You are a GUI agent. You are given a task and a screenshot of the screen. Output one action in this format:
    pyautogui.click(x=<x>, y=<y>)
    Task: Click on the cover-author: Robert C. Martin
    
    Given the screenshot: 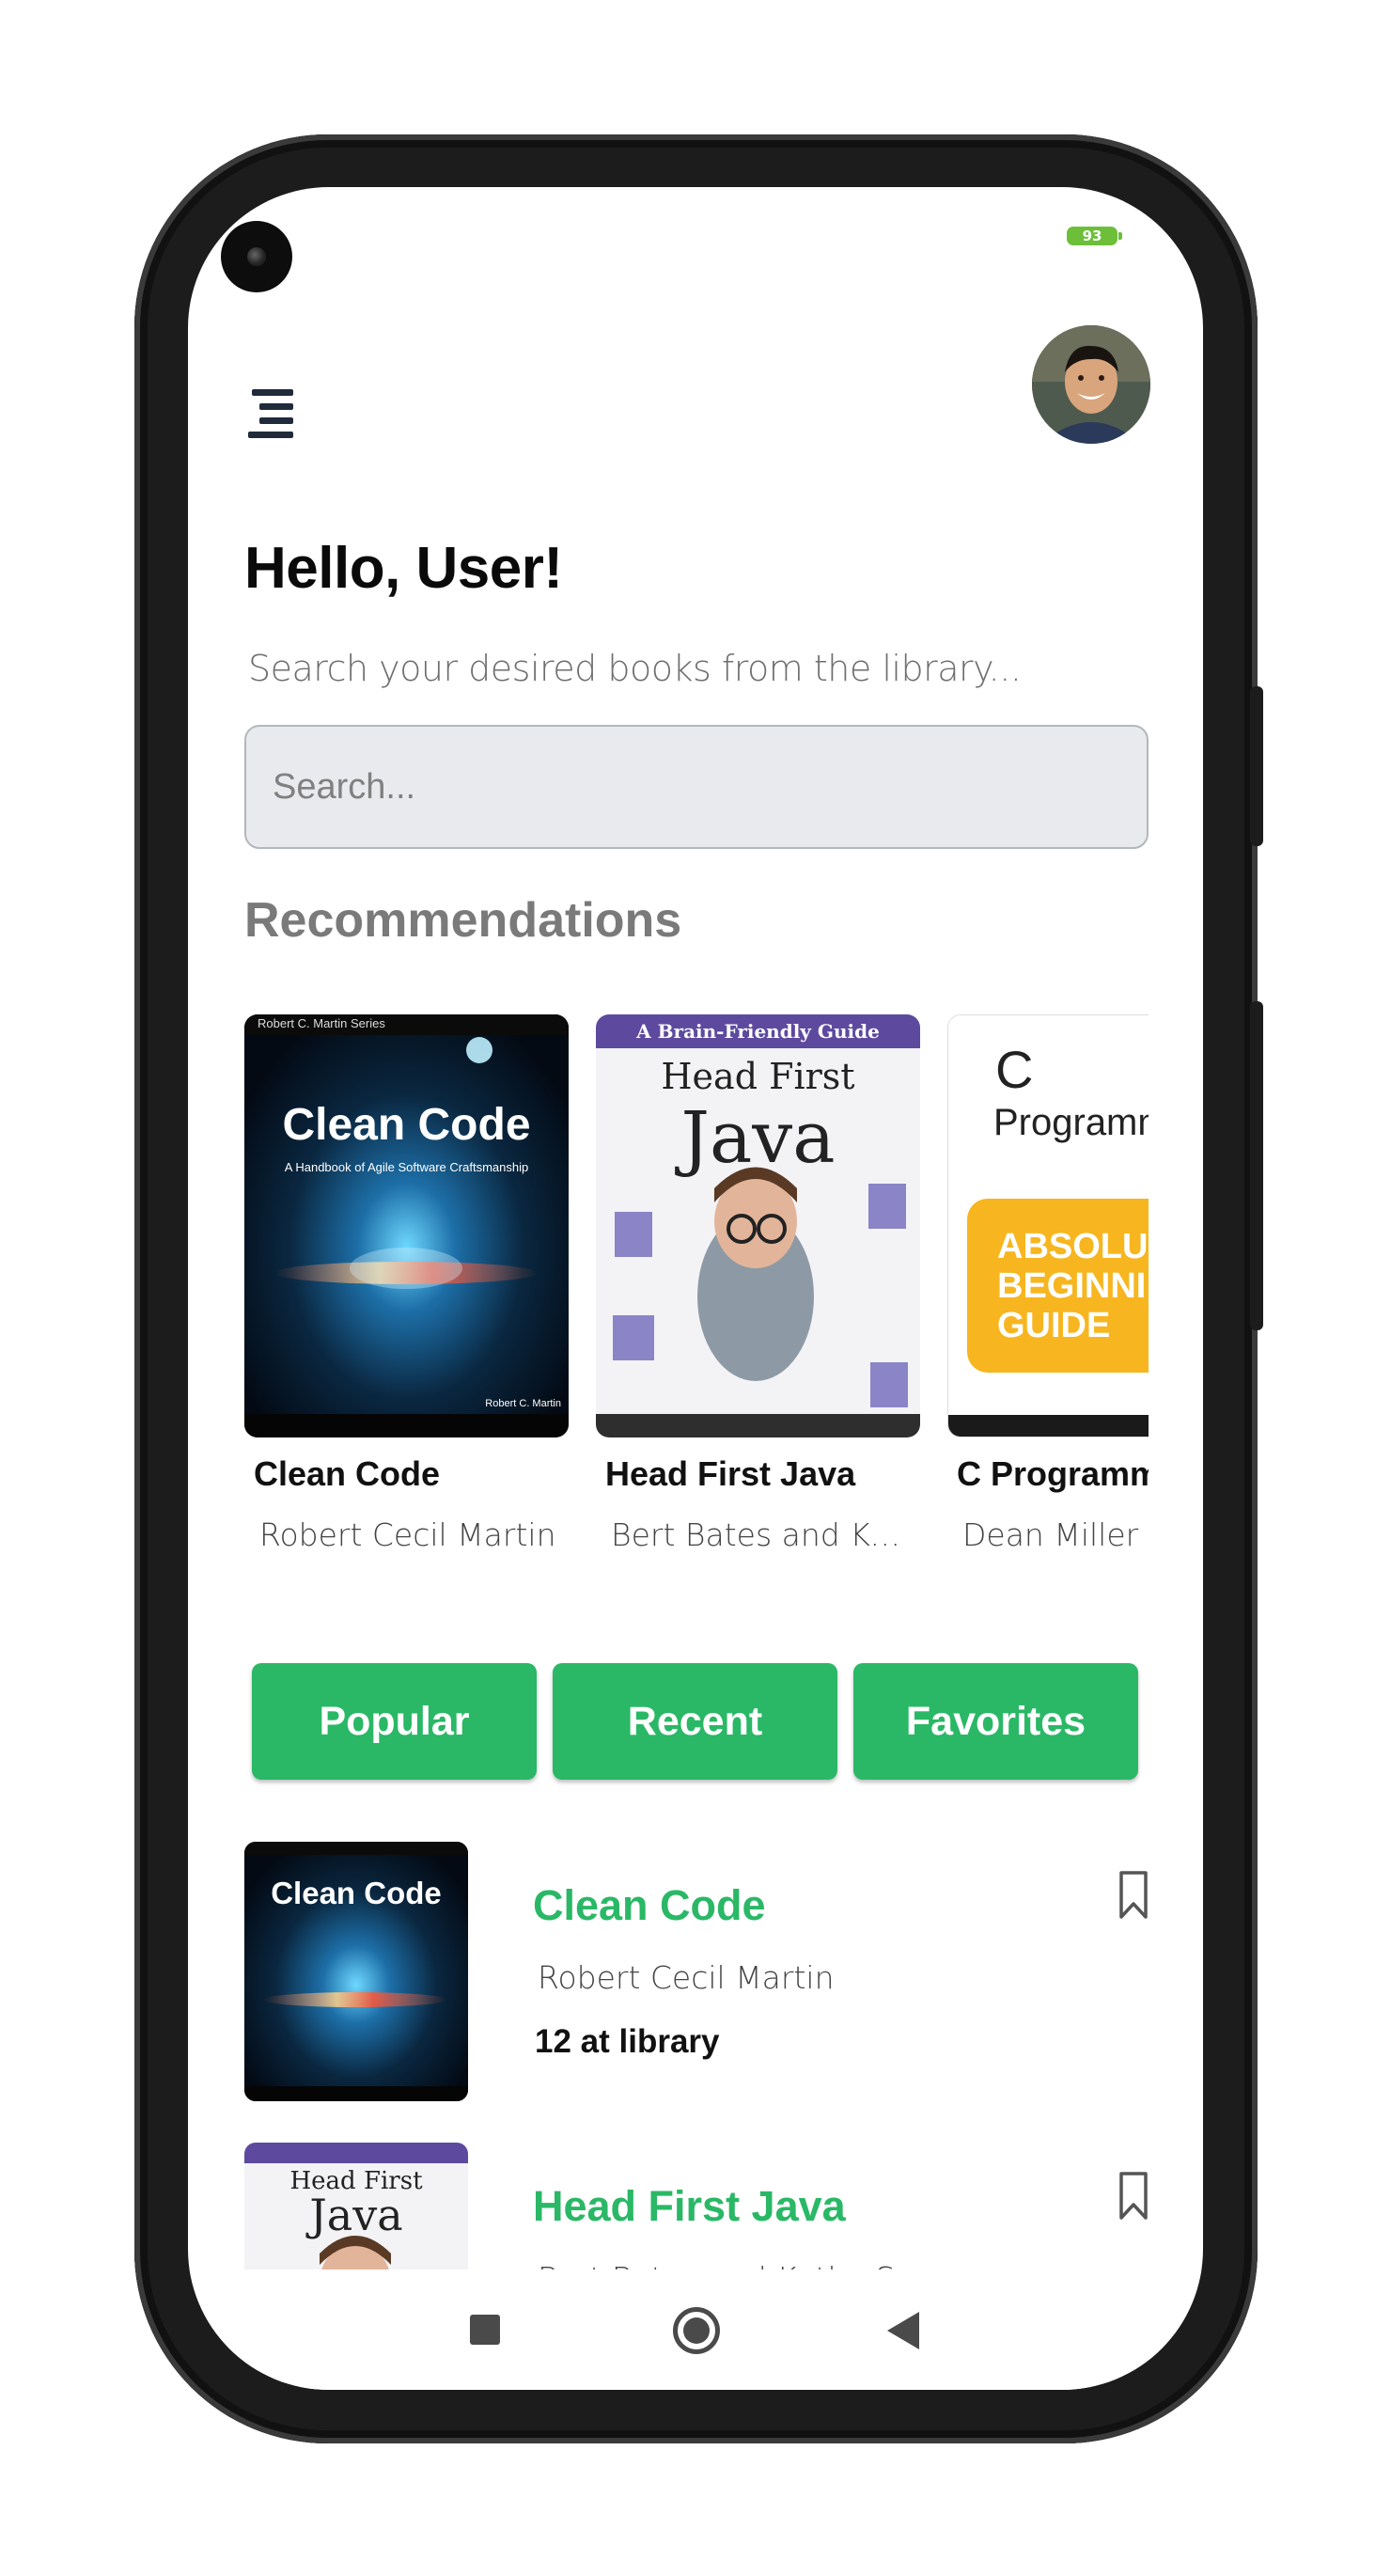 What is the action you would take?
    pyautogui.click(x=523, y=1403)
    